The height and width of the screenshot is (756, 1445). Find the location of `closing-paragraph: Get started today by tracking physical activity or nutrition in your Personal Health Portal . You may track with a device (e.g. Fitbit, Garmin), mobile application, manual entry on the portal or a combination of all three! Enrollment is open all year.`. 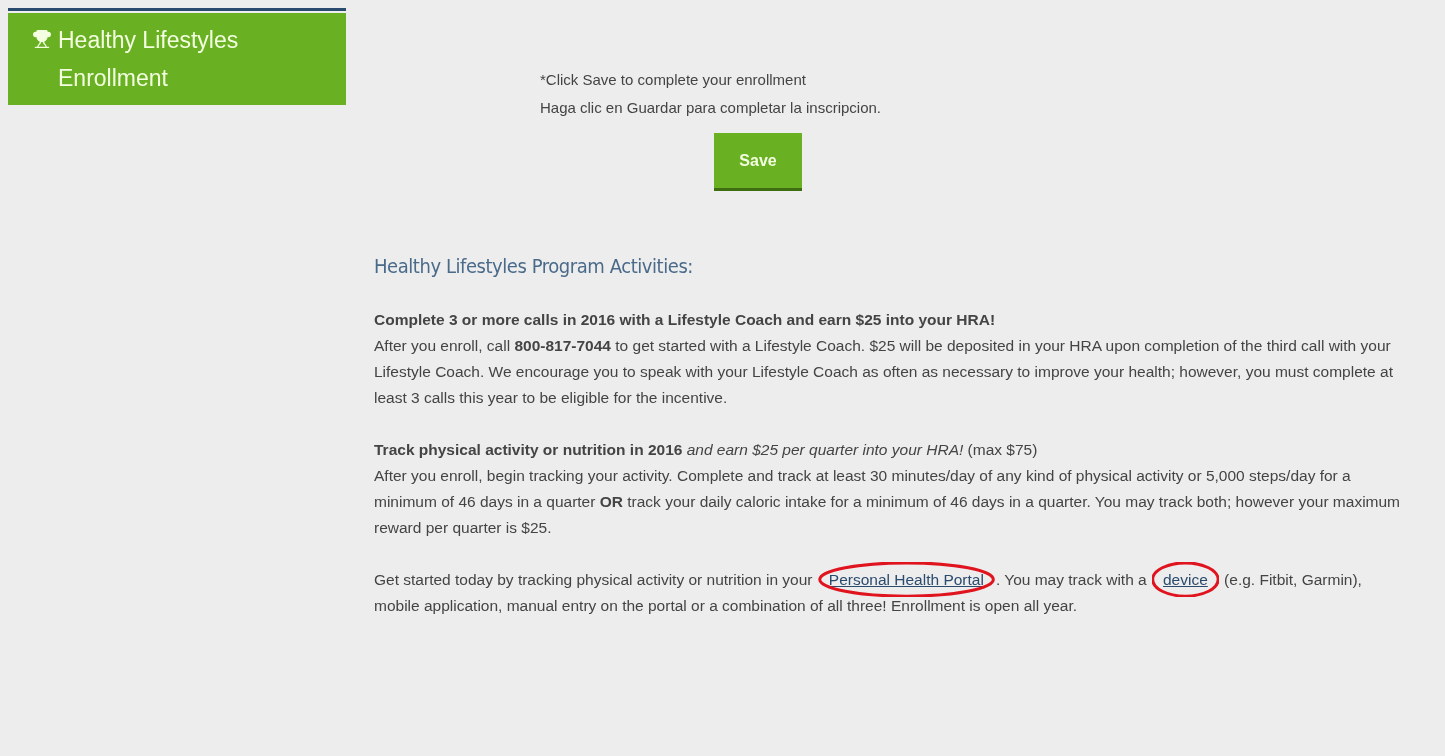

closing-paragraph: Get started today by tracking physical activity or nutrition in your Personal Health Portal . You may track with a device (e.g. Fitbit, Garmin), mobile application, manual entry on the portal or a combination of all three! Enrollment is open all year. is located at coordinates (889, 593).